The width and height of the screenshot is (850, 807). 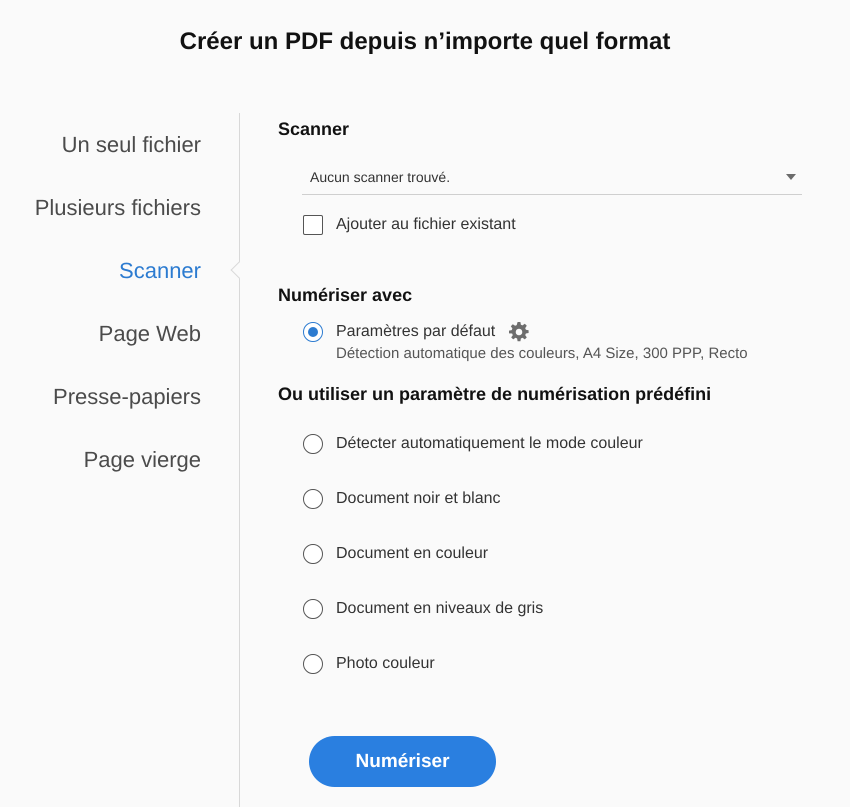 What do you see at coordinates (346, 295) in the screenshot?
I see `section-heading: Numériser avec` at bounding box center [346, 295].